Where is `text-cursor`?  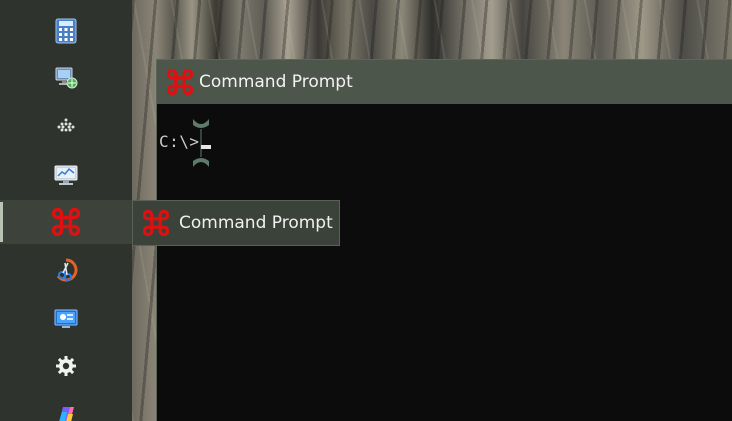
text-cursor is located at coordinates (205, 147).